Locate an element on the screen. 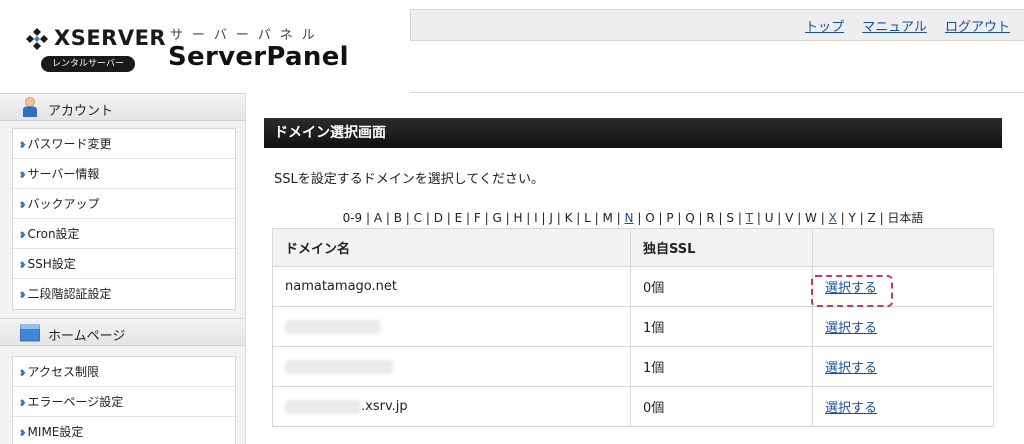  sidebar-list-homepage: ❥アクセス制限 ❥エラーページ設定 ❥MIME設定 is located at coordinates (124, 400).